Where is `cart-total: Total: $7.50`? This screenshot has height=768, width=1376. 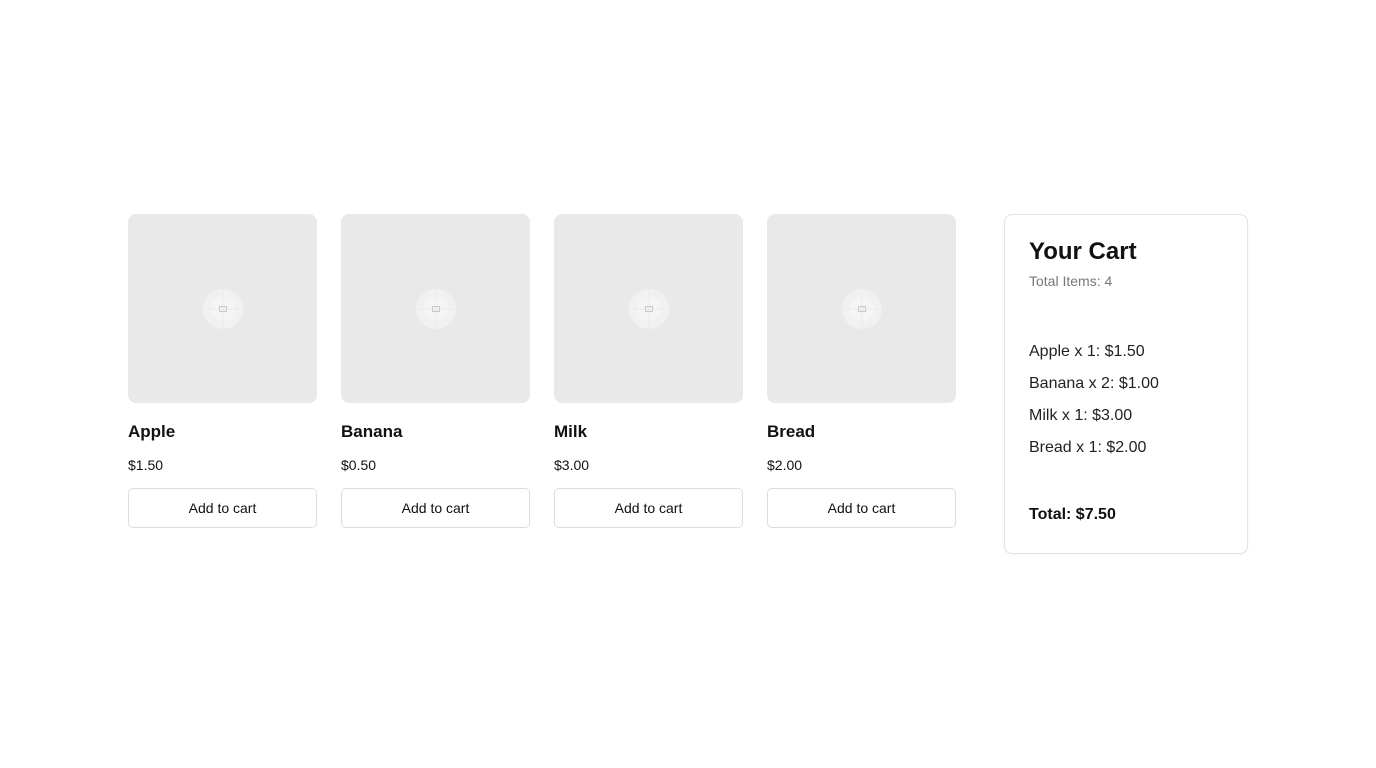 cart-total: Total: $7.50 is located at coordinates (1072, 514).